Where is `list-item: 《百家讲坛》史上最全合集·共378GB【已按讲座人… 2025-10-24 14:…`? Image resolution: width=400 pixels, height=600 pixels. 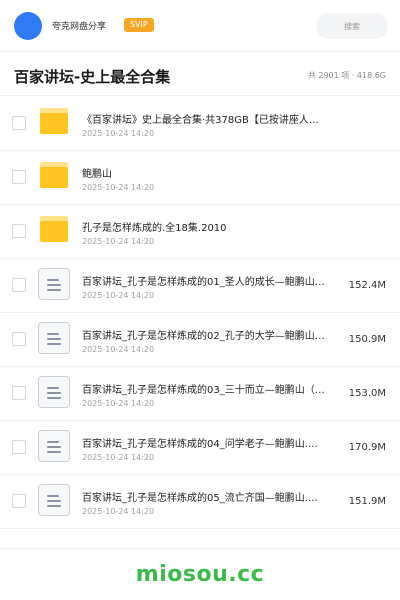
list-item: 《百家讲坛》史上最全合集·共378GB【已按讲座人… 2025-10-24 14:… is located at coordinates (200, 124).